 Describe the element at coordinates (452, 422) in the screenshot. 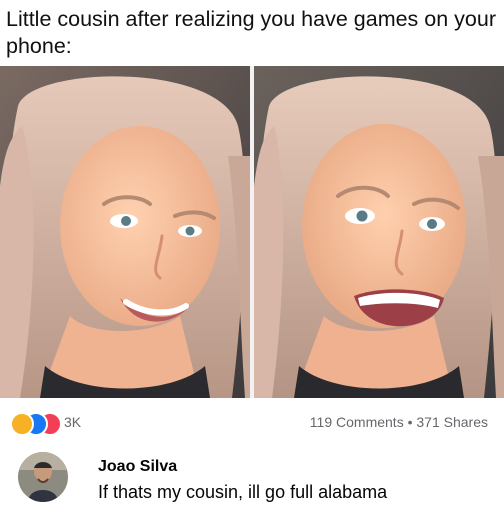

I see `shares-count: 371 Shares` at that location.